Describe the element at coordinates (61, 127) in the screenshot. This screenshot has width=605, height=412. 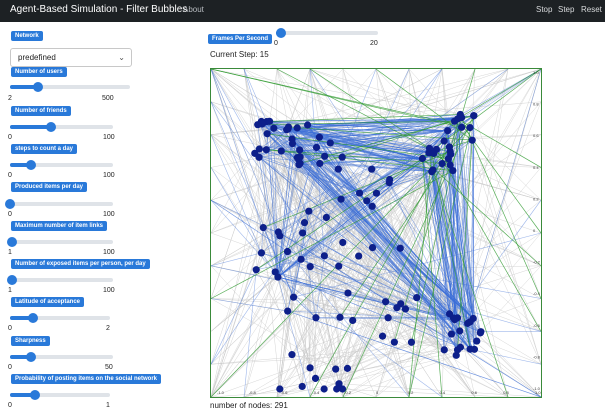
I see `friends-slider` at that location.